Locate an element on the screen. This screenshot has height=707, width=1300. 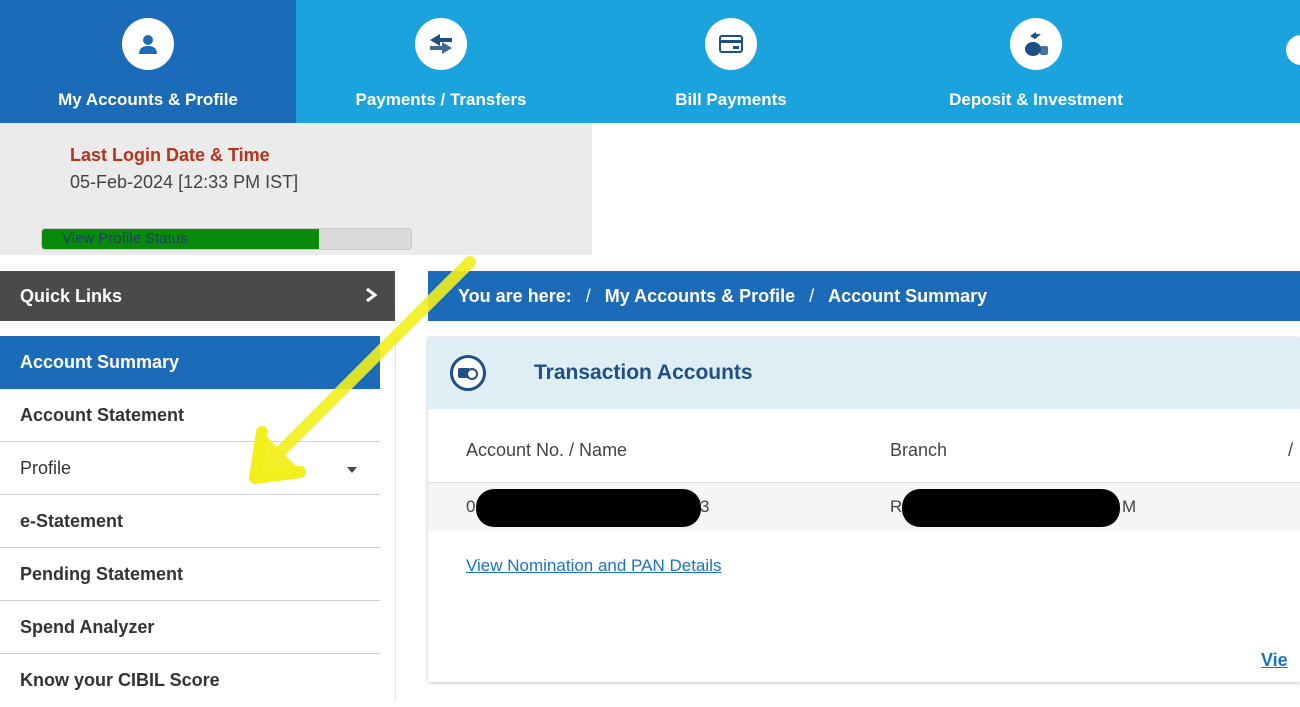
sidebar-item-label: Profile is located at coordinates (46, 467).